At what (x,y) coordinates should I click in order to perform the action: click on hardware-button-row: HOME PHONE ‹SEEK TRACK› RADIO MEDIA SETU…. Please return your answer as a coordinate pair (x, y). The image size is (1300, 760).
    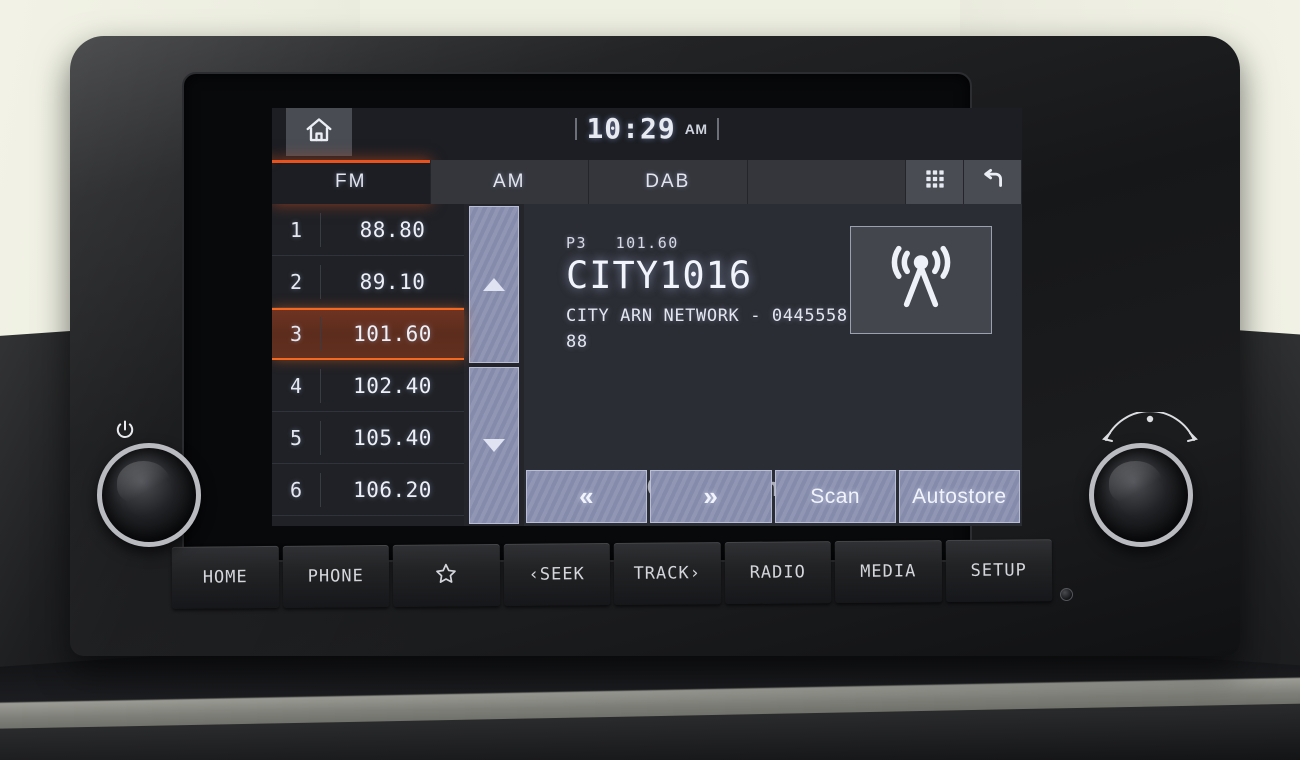
    Looking at the image, I should click on (612, 574).